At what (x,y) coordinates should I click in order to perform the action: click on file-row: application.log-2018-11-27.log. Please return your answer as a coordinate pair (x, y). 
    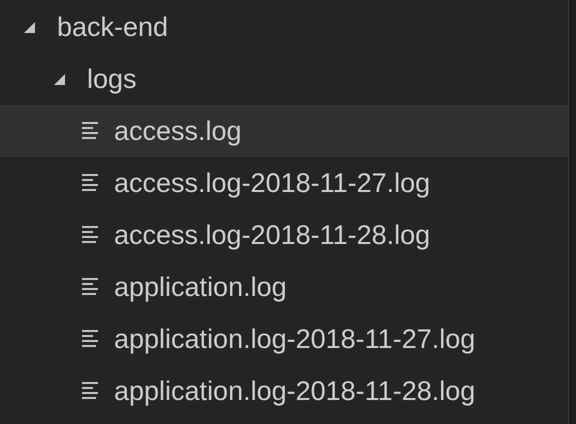
    Looking at the image, I should click on (284, 339).